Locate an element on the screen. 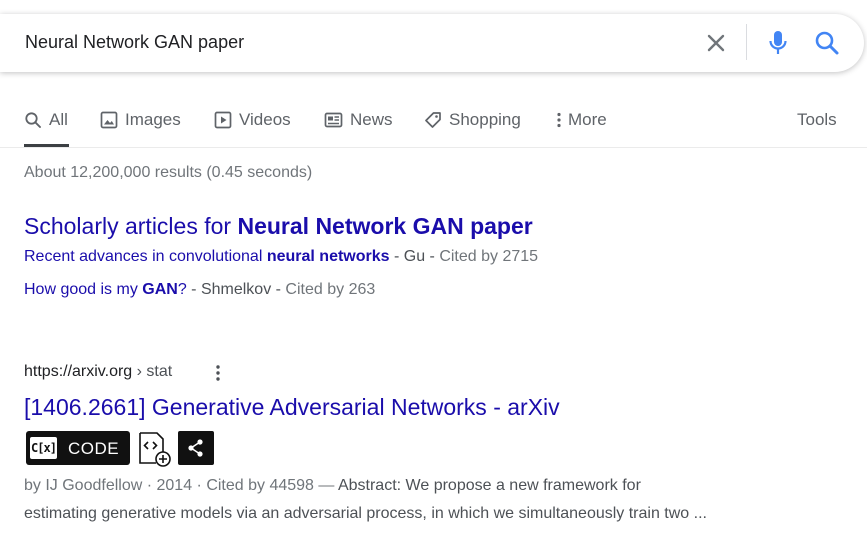 The width and height of the screenshot is (867, 539). tools-button: Tools is located at coordinates (817, 120).